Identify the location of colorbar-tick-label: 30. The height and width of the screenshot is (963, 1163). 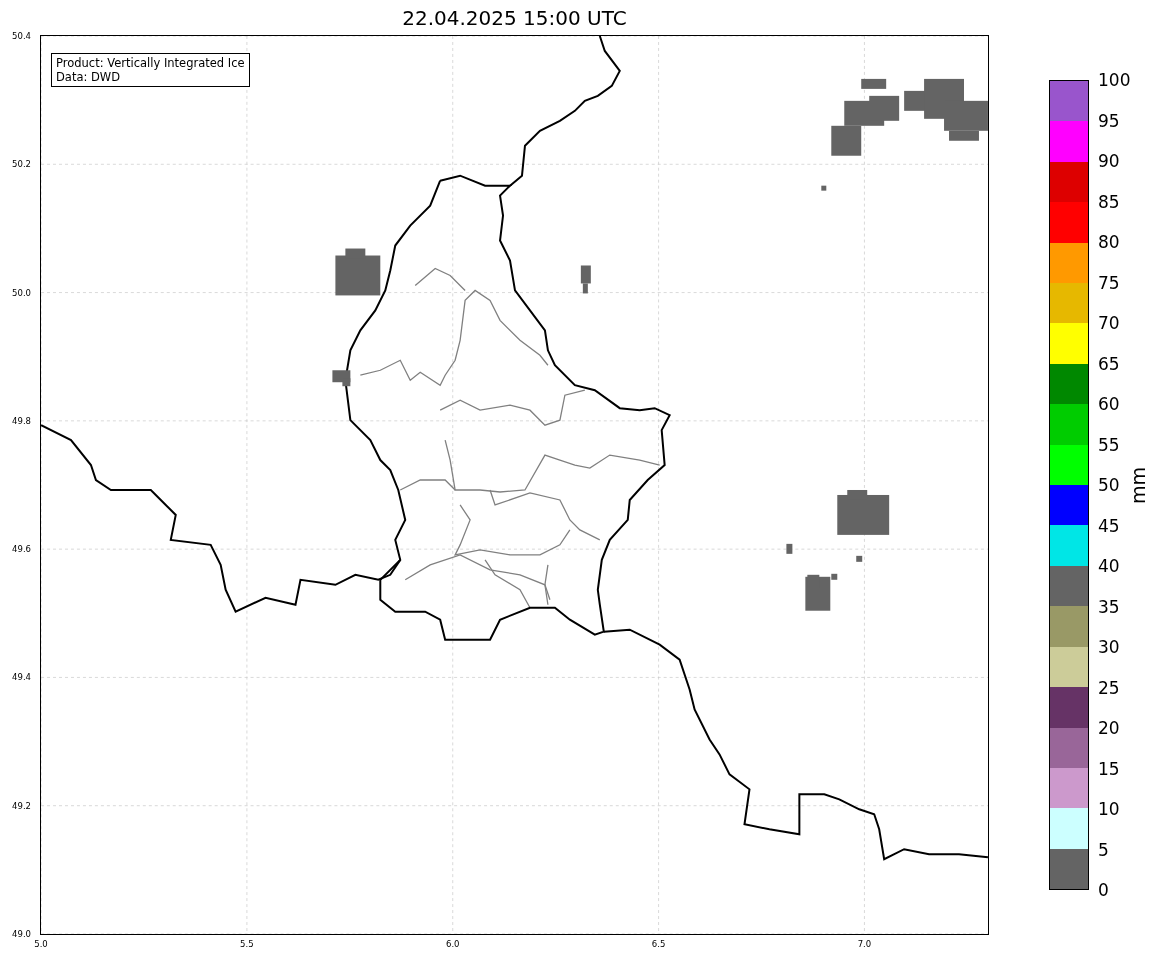
(1109, 647).